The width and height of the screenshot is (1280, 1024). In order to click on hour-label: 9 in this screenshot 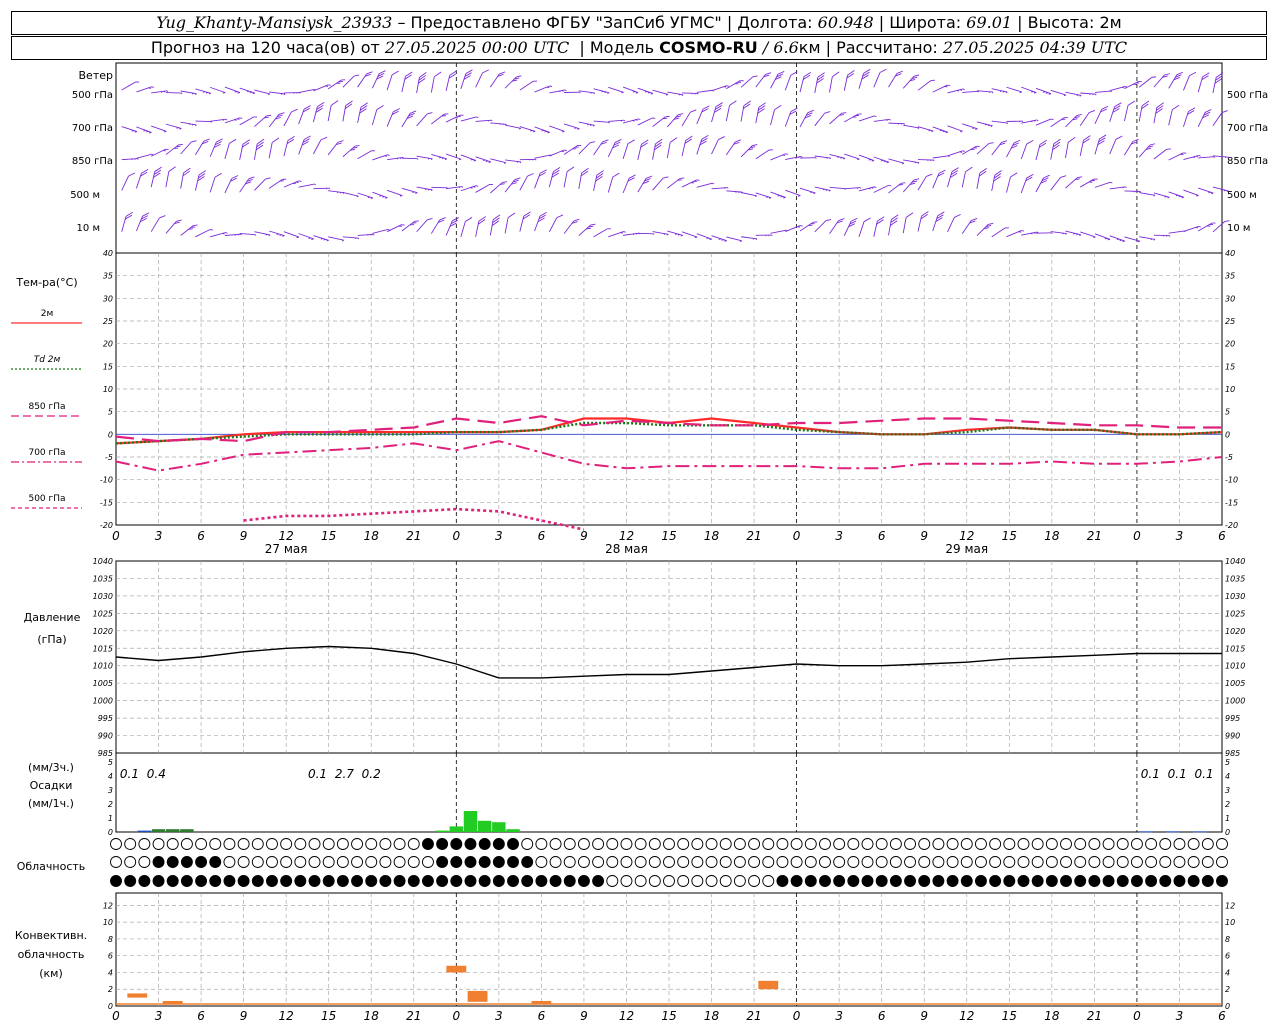, I will do `click(584, 536)`.